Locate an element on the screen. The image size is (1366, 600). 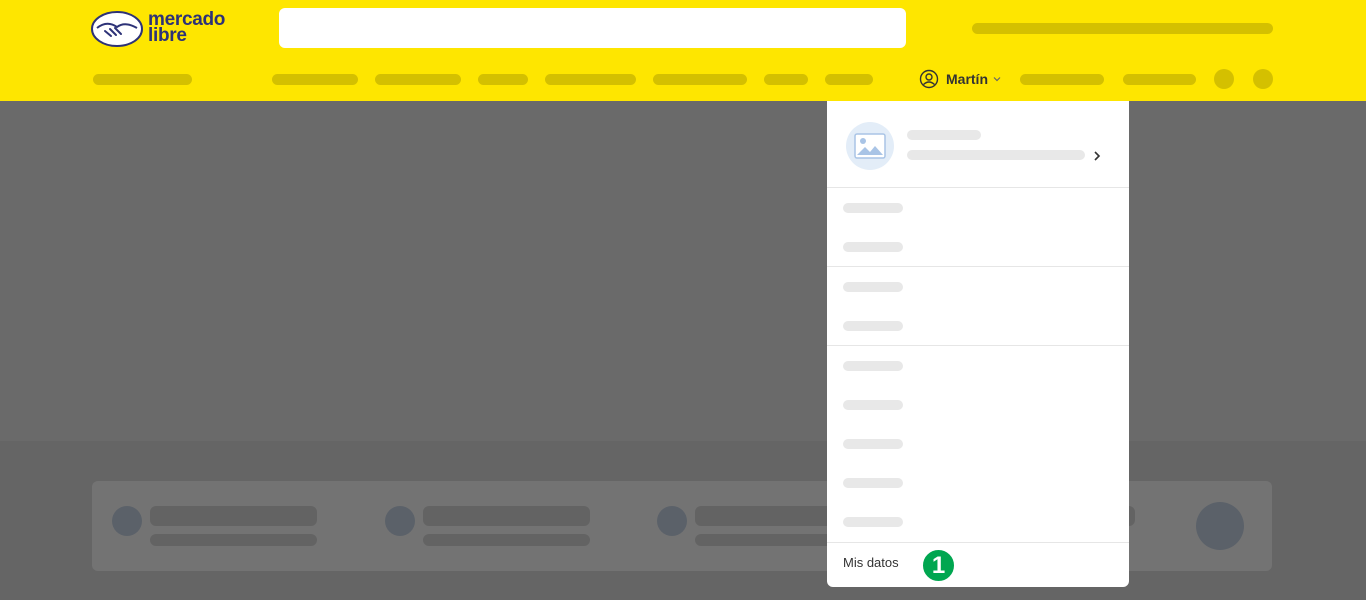
menu-item-mis-datos: Mis datos is located at coordinates (871, 562).